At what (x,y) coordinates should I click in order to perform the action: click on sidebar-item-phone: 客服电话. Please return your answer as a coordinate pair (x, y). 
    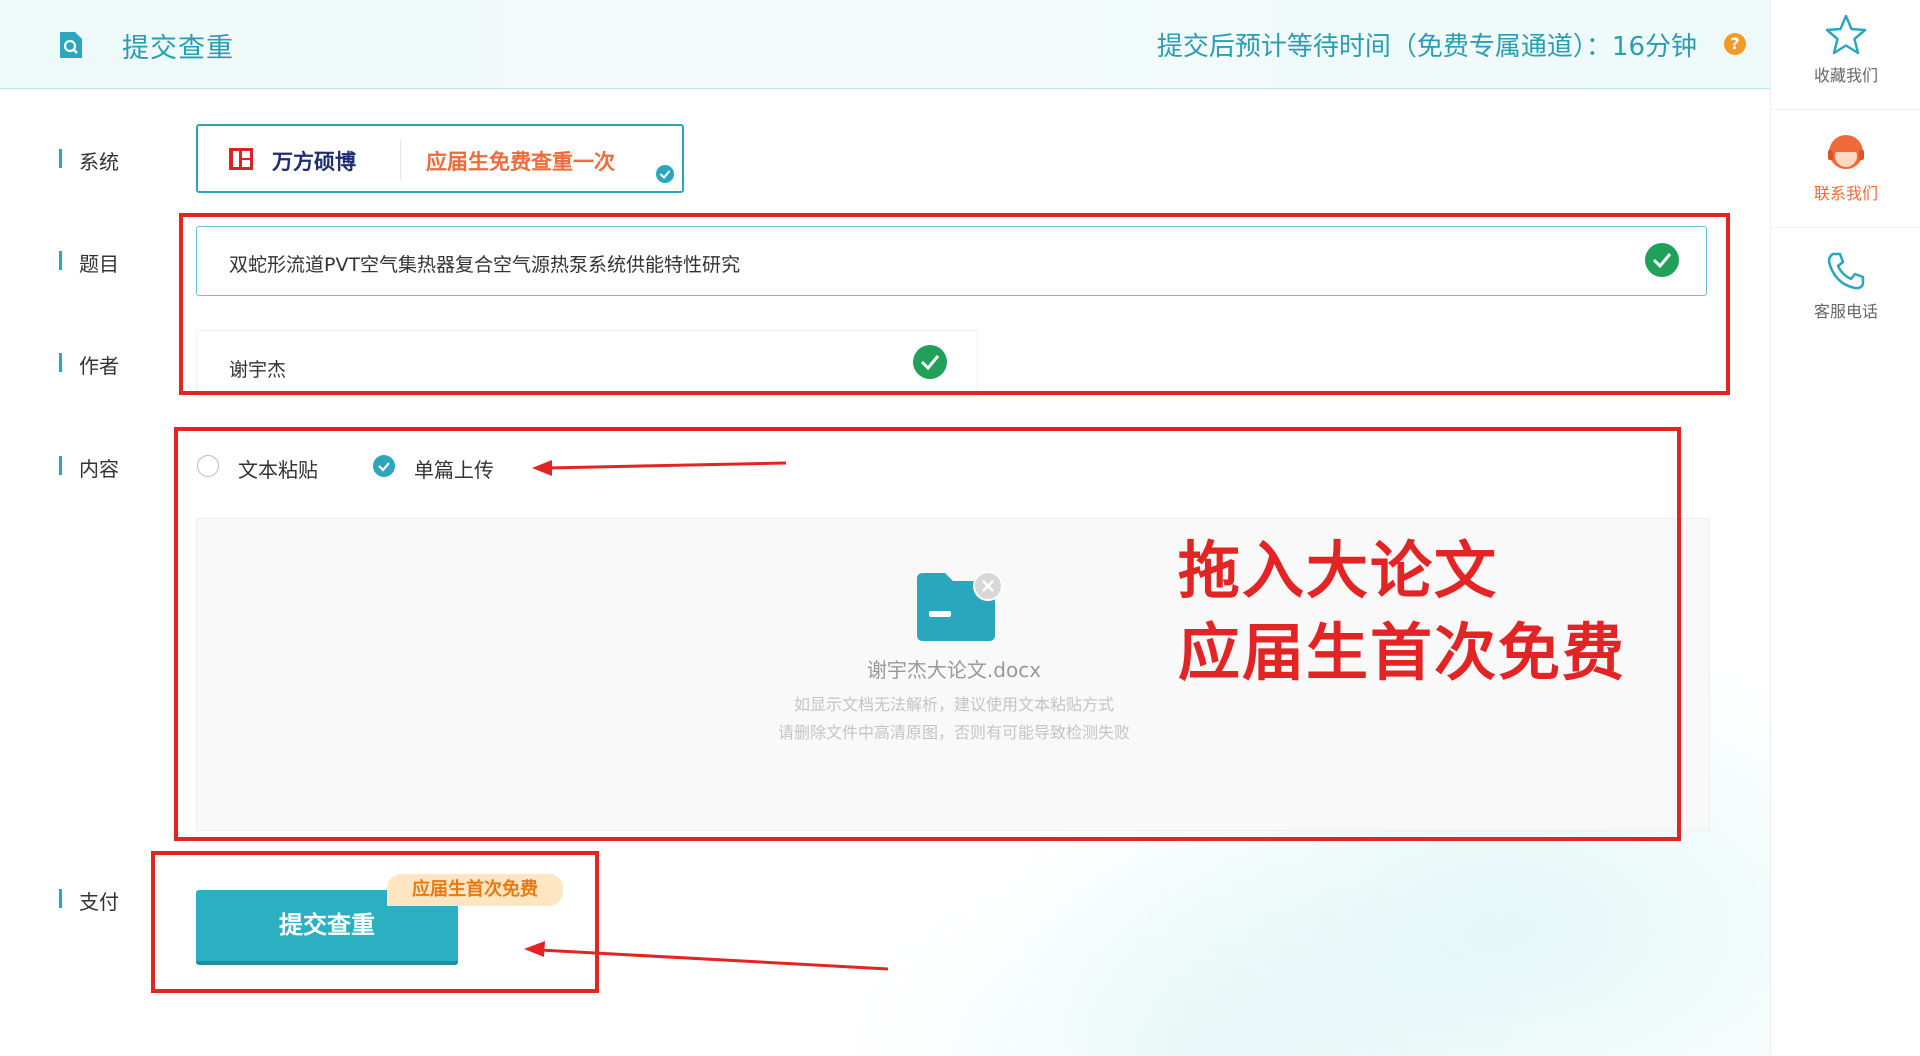
    Looking at the image, I should click on (1845, 291).